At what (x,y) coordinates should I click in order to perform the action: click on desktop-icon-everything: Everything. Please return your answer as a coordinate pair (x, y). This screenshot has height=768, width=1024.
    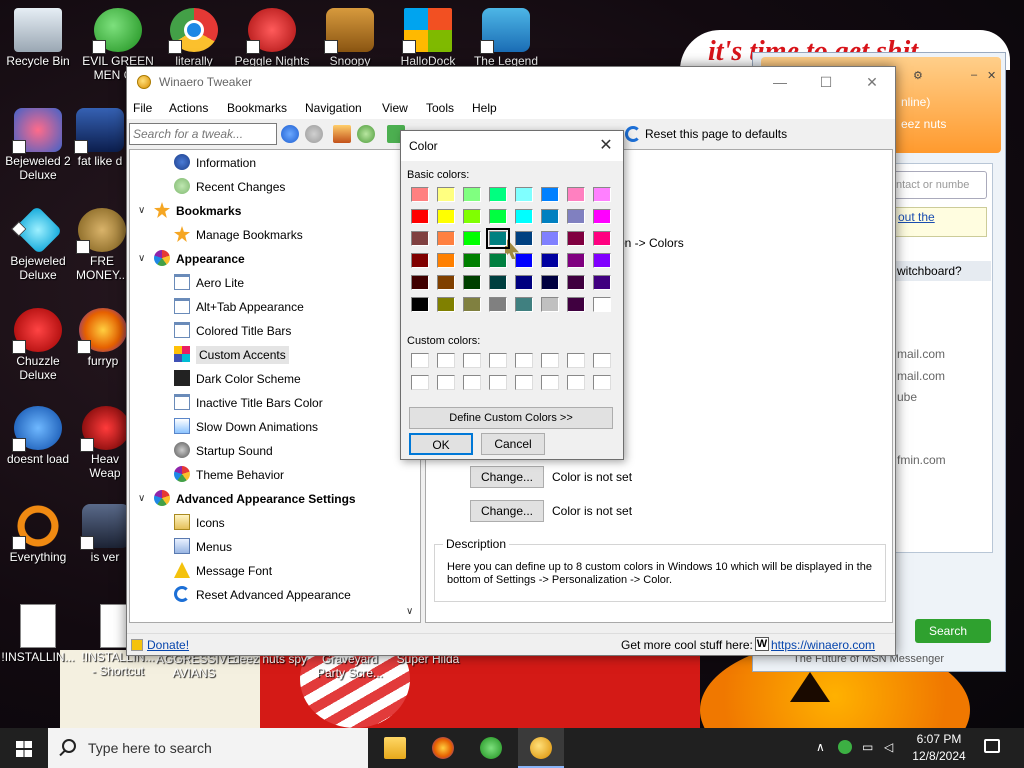
    Looking at the image, I should click on (38, 532).